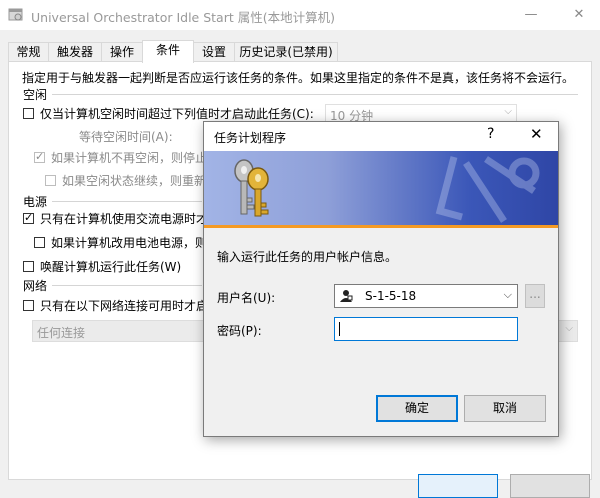 This screenshot has height=498, width=600. I want to click on network-value: 任何连接, so click(61, 333).